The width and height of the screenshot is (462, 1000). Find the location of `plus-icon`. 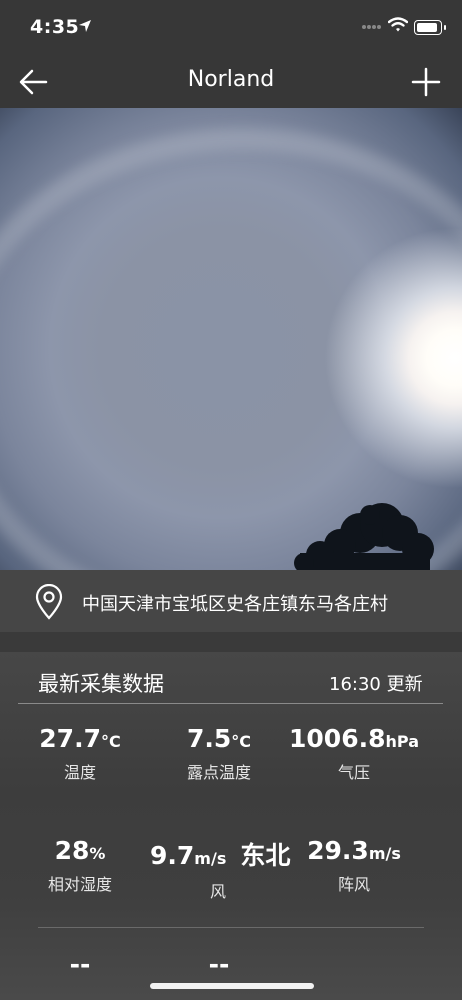

plus-icon is located at coordinates (426, 82).